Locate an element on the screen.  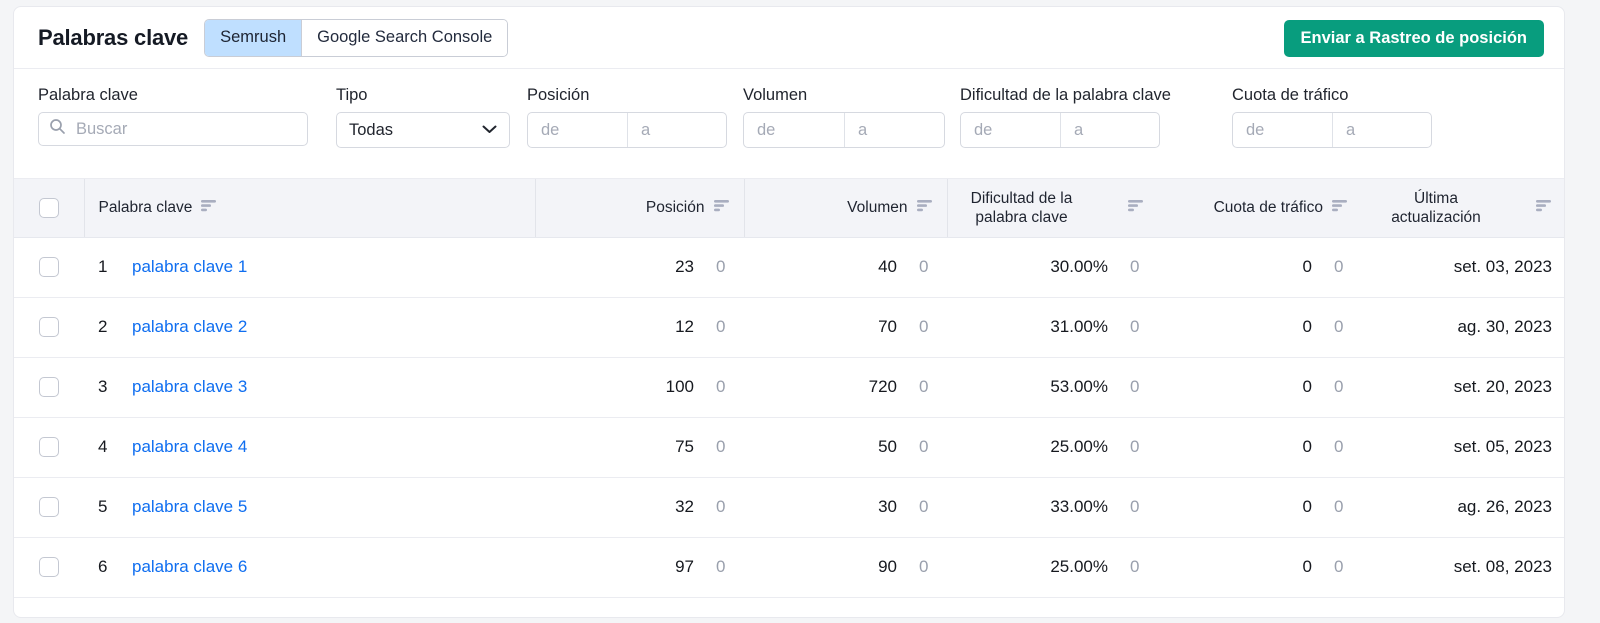
position-cell: 97 0 is located at coordinates (639, 567).